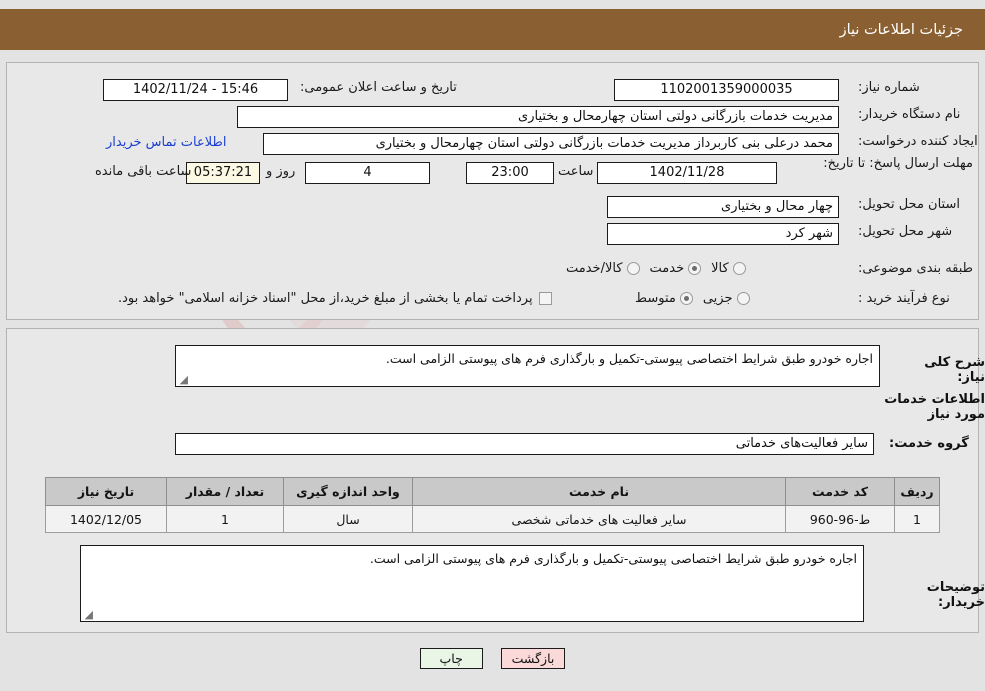 This screenshot has width=985, height=691. What do you see at coordinates (106, 491) in the screenshot?
I see `th-date: تاریخ نیاز` at bounding box center [106, 491].